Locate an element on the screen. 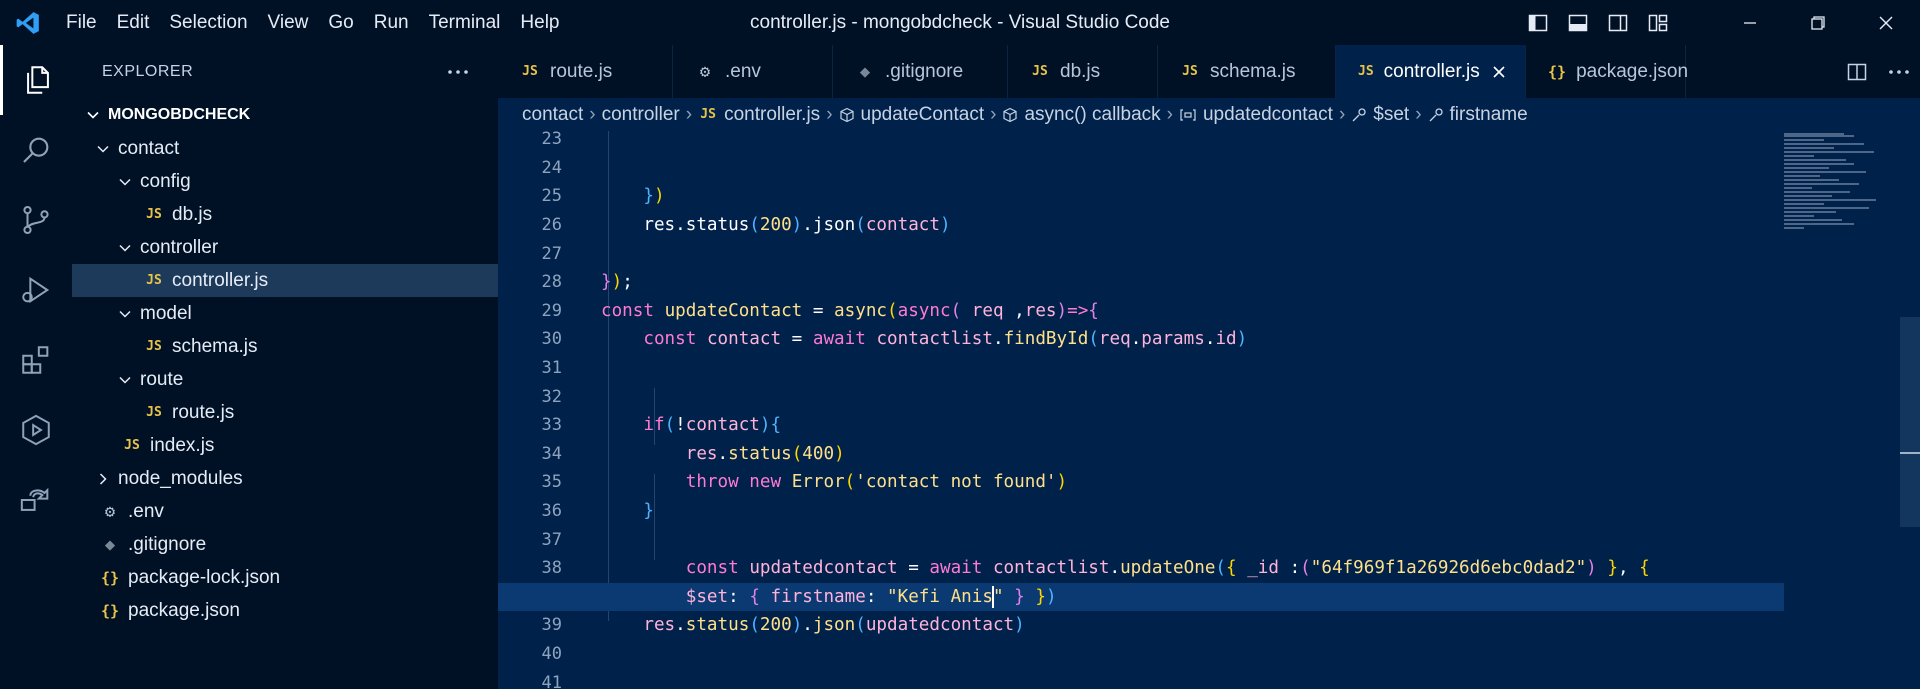 The width and height of the screenshot is (1920, 689). breadcrumb-item: firstname is located at coordinates (1478, 115).